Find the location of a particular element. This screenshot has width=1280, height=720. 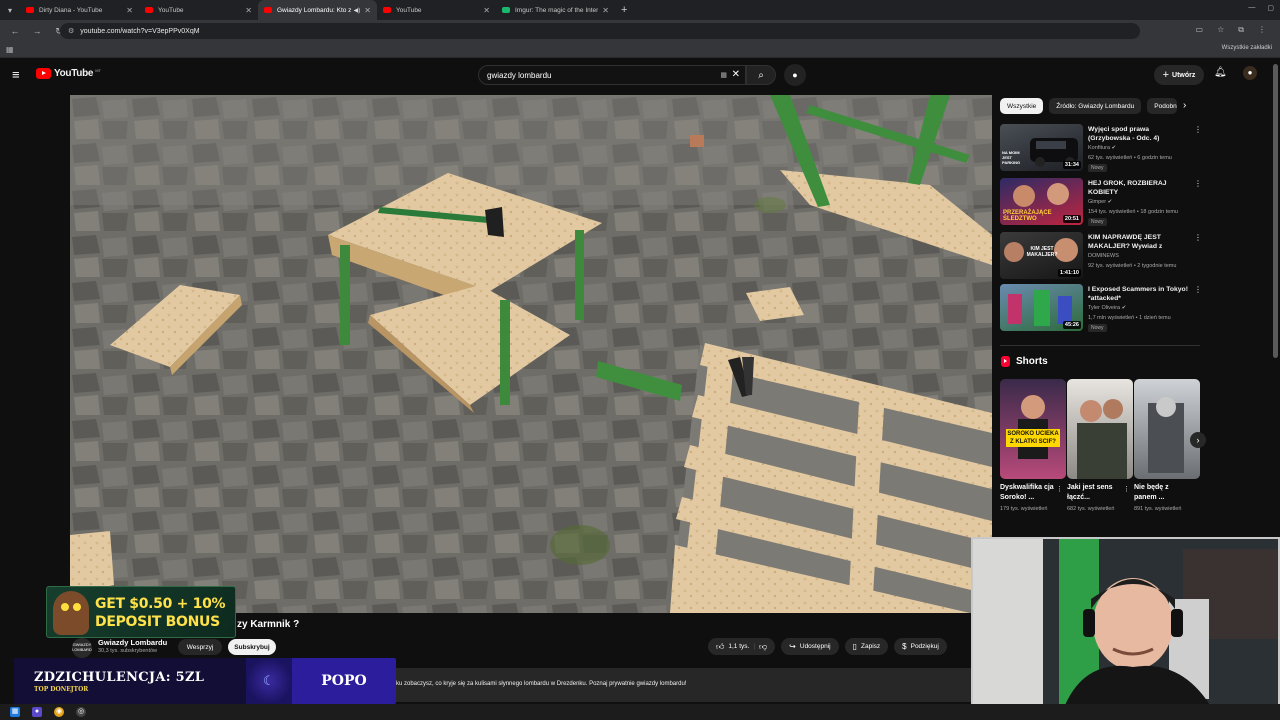

voice-search-button: ● is located at coordinates (795, 75).